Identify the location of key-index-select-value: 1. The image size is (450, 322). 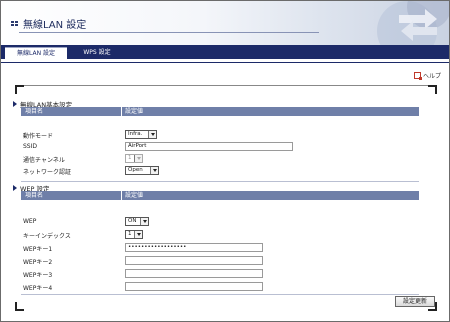
(130, 234).